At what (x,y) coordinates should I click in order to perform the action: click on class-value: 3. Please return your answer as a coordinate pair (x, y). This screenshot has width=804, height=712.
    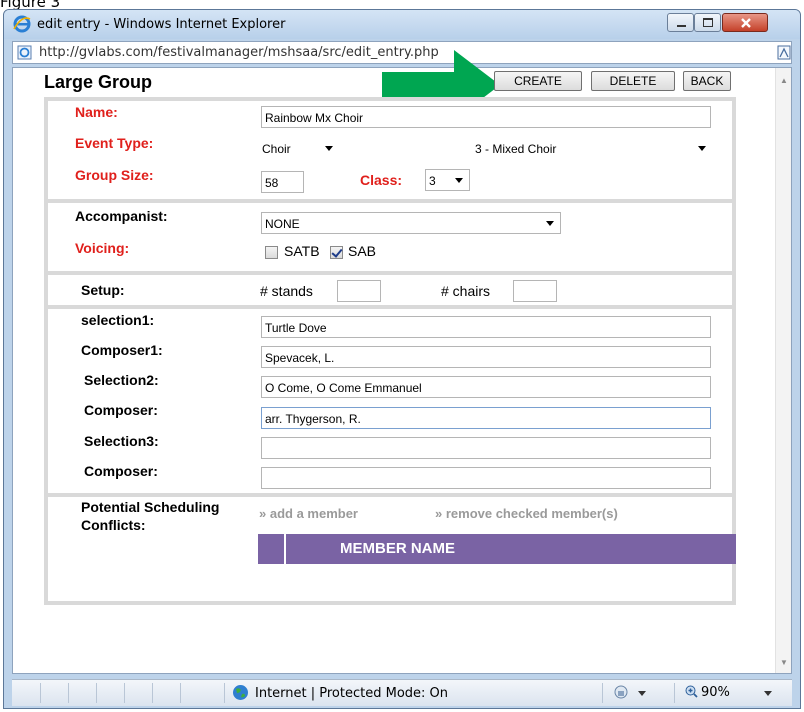
    Looking at the image, I should click on (432, 181).